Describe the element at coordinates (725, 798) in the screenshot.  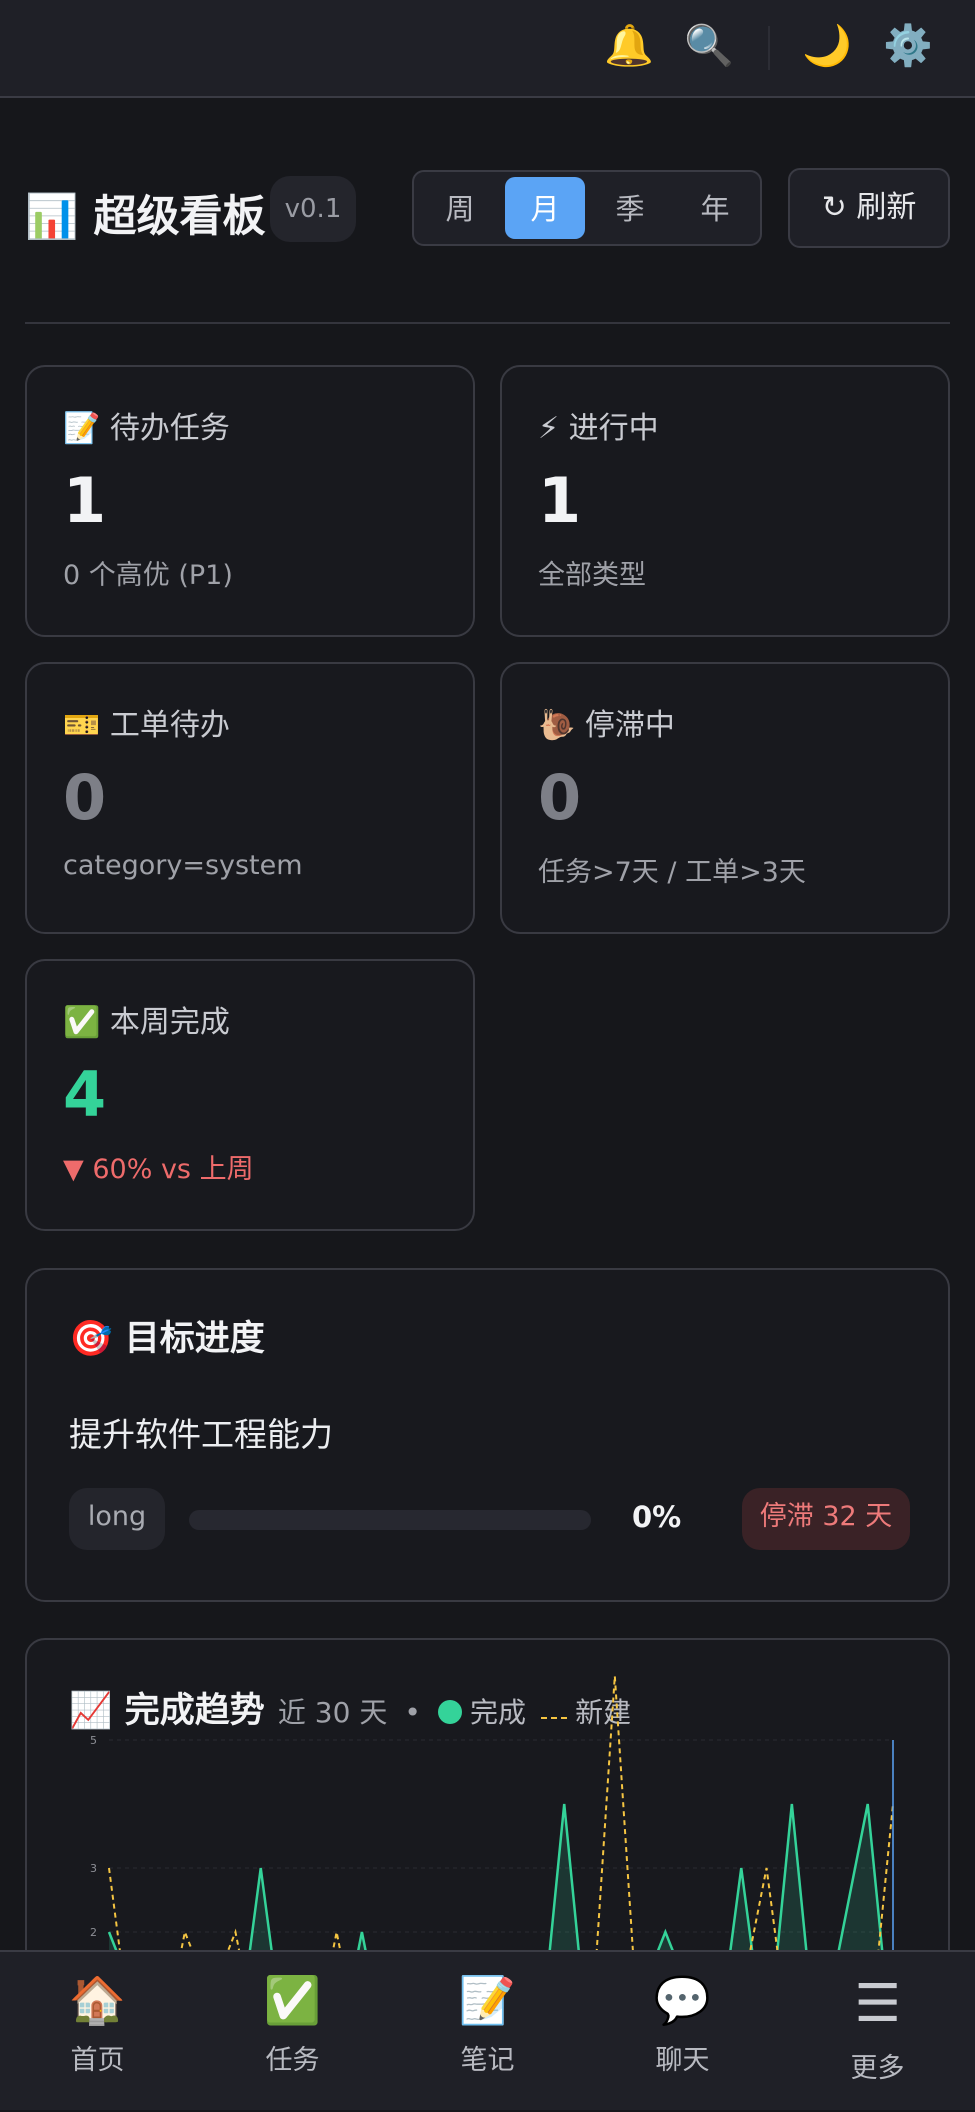
I see `stat-card-stalled: 🐌 停滞中 0 任务>7天 / 工单>3天` at that location.